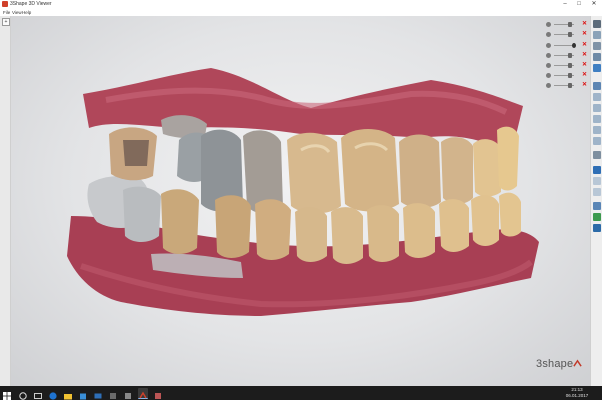 This screenshot has width=602, height=406. Describe the element at coordinates (53, 394) in the screenshot. I see `edge-icon` at that location.